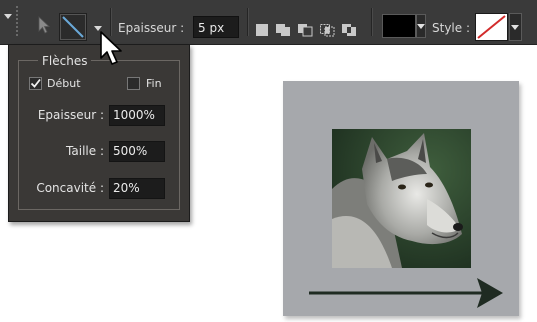  What do you see at coordinates (407, 293) in the screenshot?
I see `arrow-shape` at bounding box center [407, 293].